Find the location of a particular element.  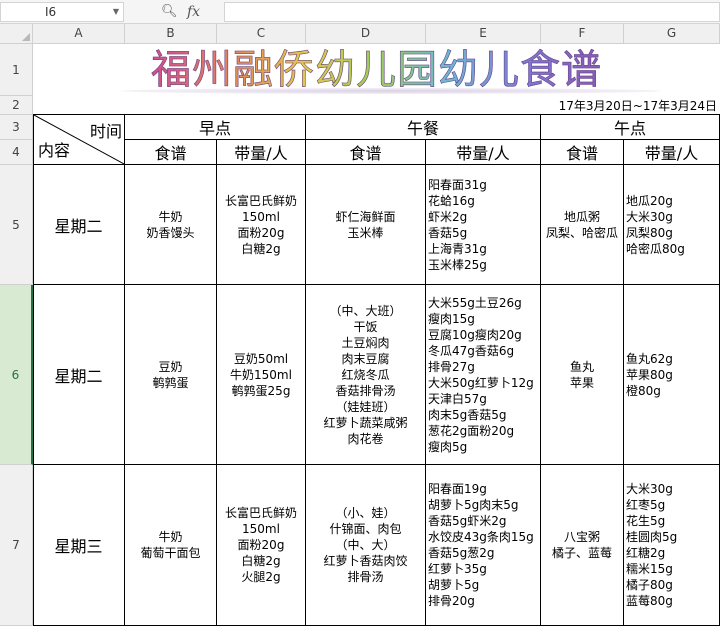

date-range: 17年3月20日~17年3月24日 is located at coordinates (637, 105).